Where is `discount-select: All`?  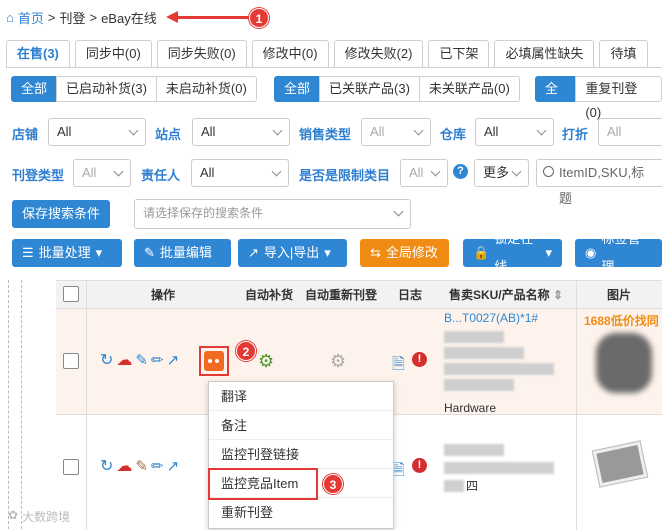 discount-select: All is located at coordinates (630, 132).